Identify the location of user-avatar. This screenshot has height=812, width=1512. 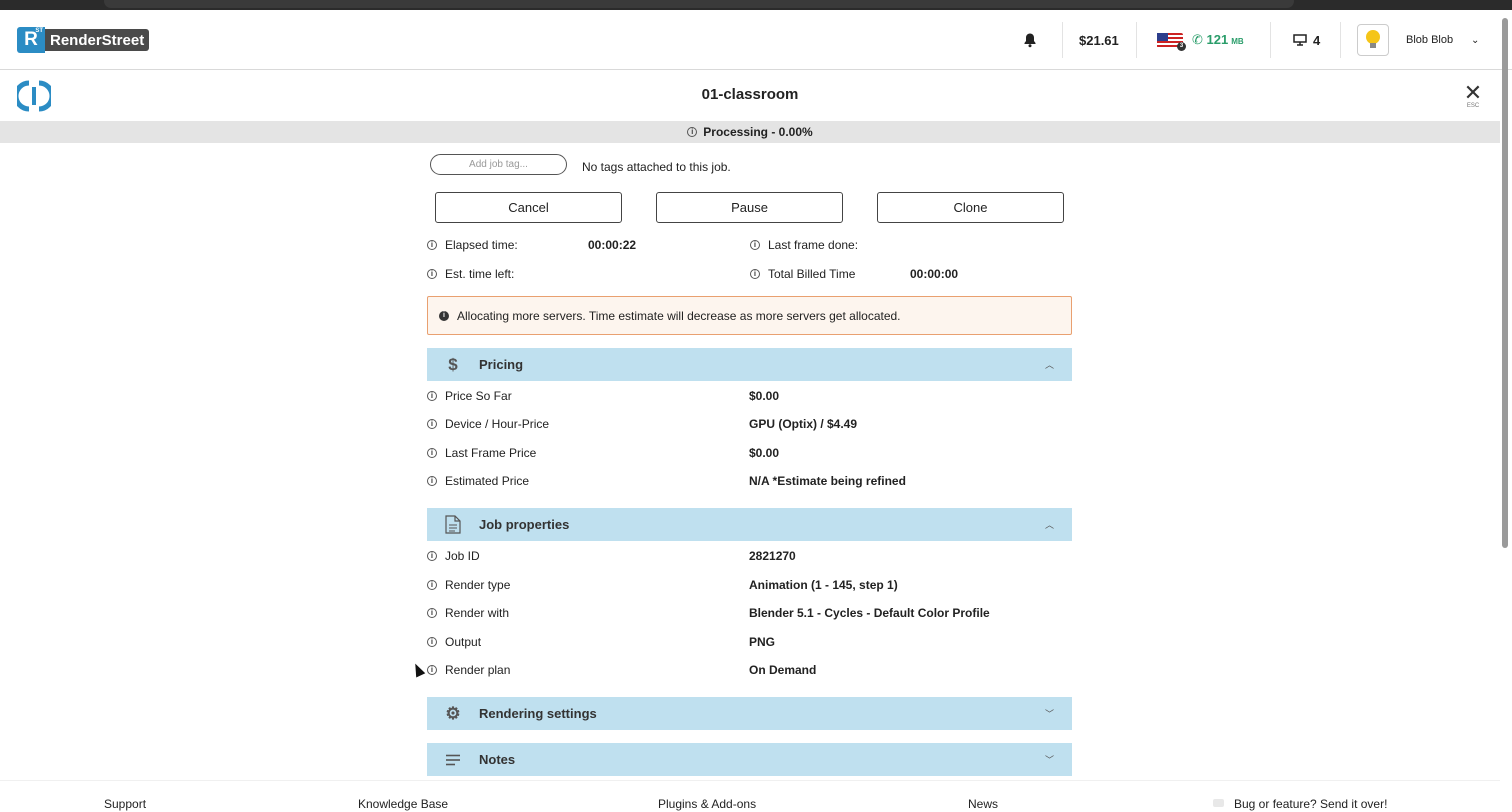
(1373, 40).